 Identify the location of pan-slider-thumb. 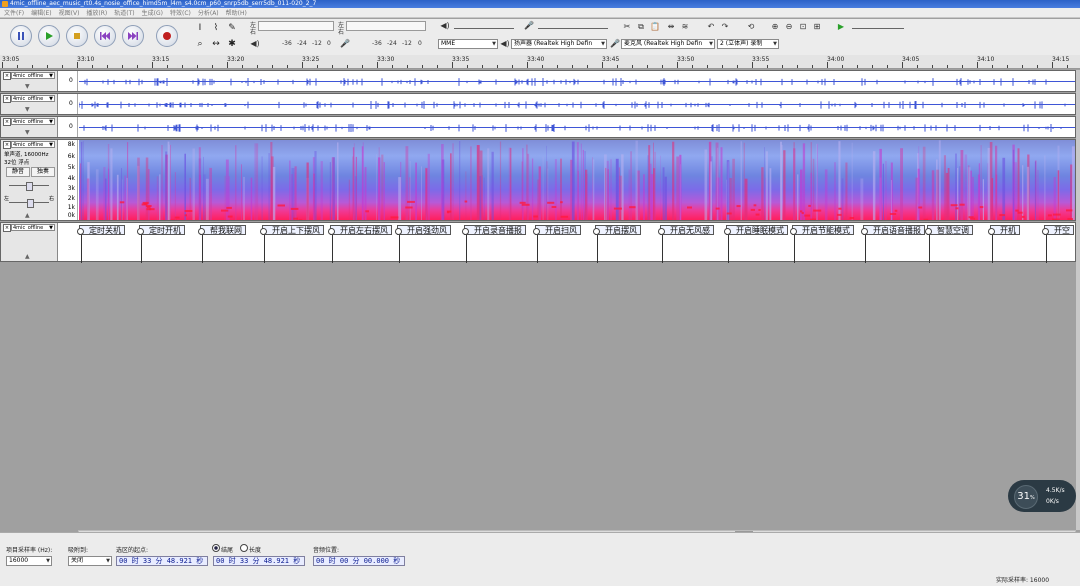
(30, 203).